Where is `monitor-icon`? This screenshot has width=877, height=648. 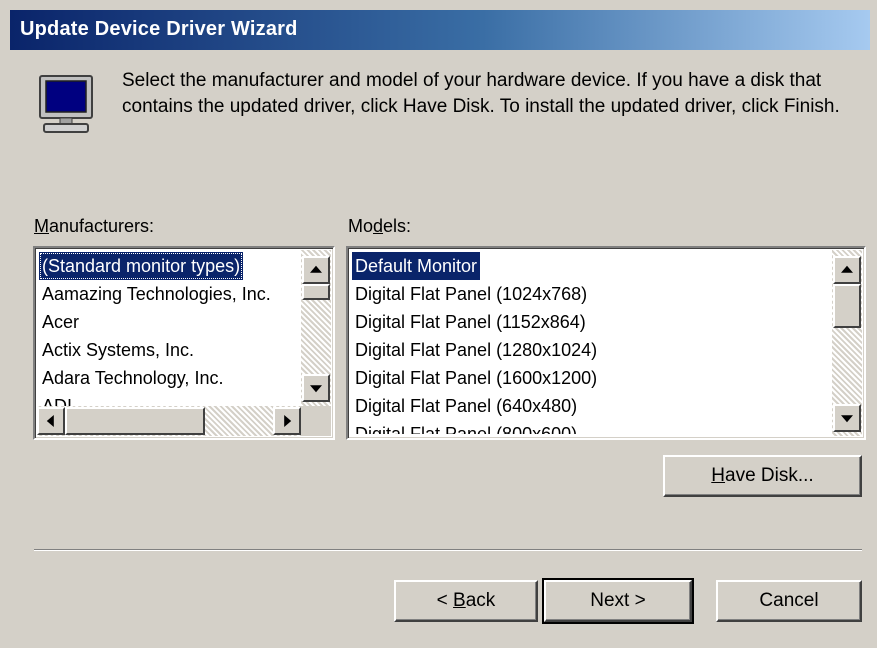
monitor-icon is located at coordinates (66, 104).